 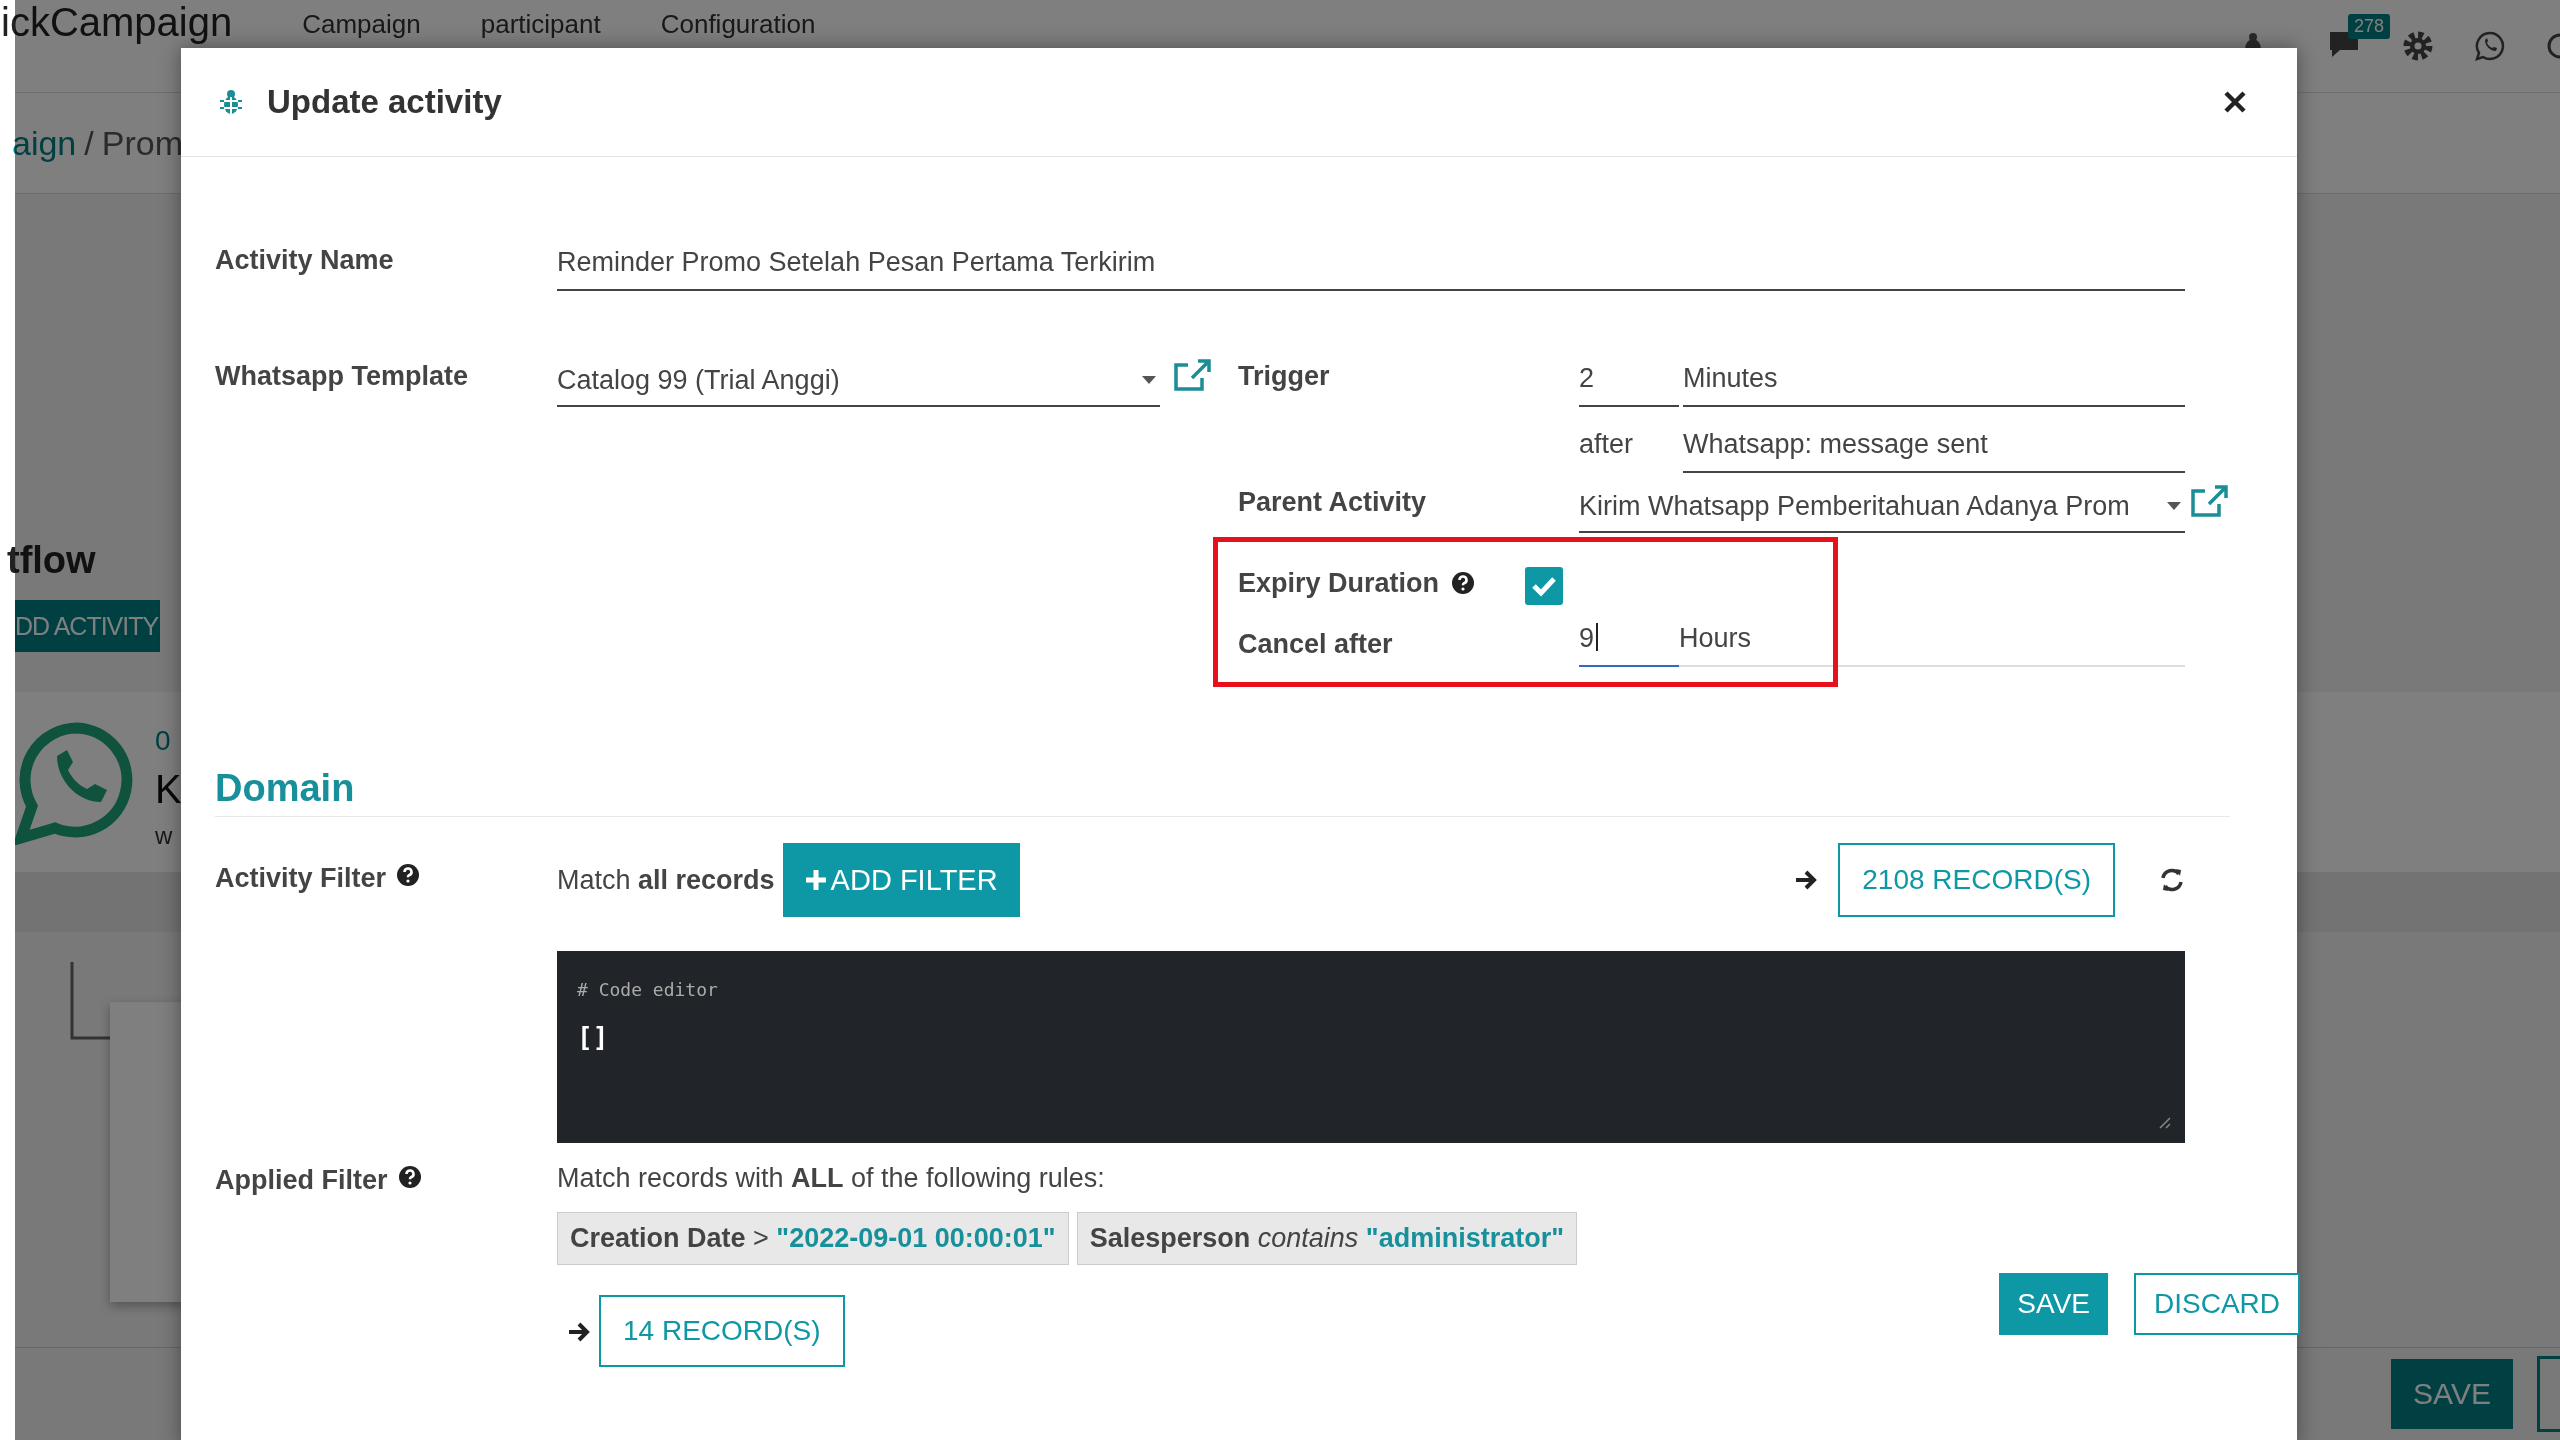 I want to click on trigger-amount-field: 2, so click(x=1629, y=384).